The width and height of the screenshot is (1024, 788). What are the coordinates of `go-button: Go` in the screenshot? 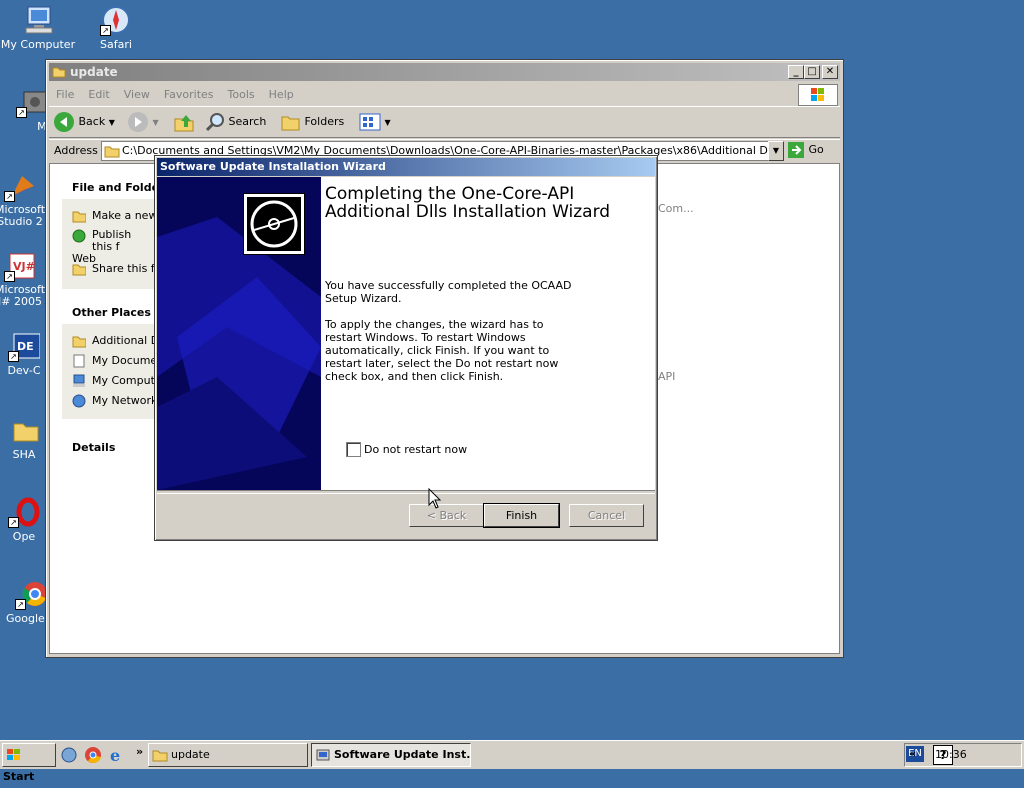 It's located at (812, 150).